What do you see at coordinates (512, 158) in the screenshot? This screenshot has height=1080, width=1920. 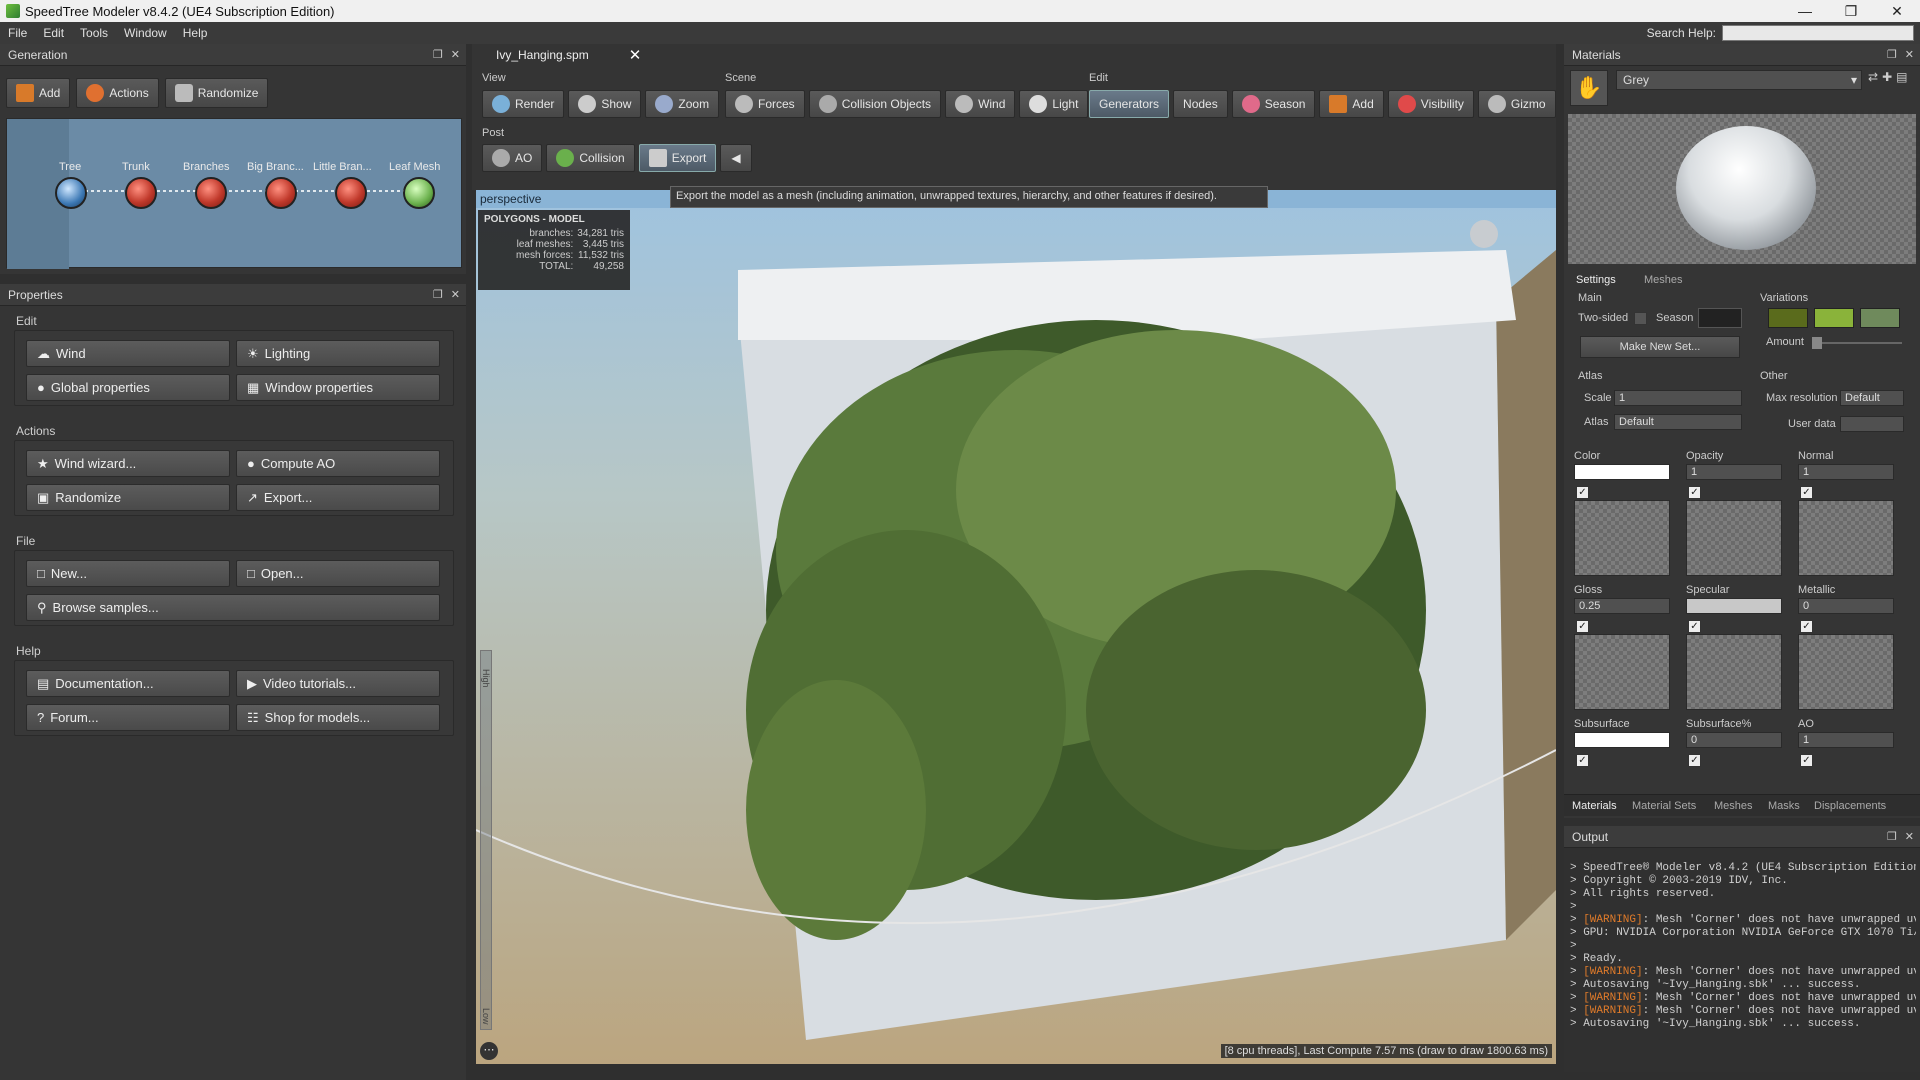 I see `ao-button: AO` at bounding box center [512, 158].